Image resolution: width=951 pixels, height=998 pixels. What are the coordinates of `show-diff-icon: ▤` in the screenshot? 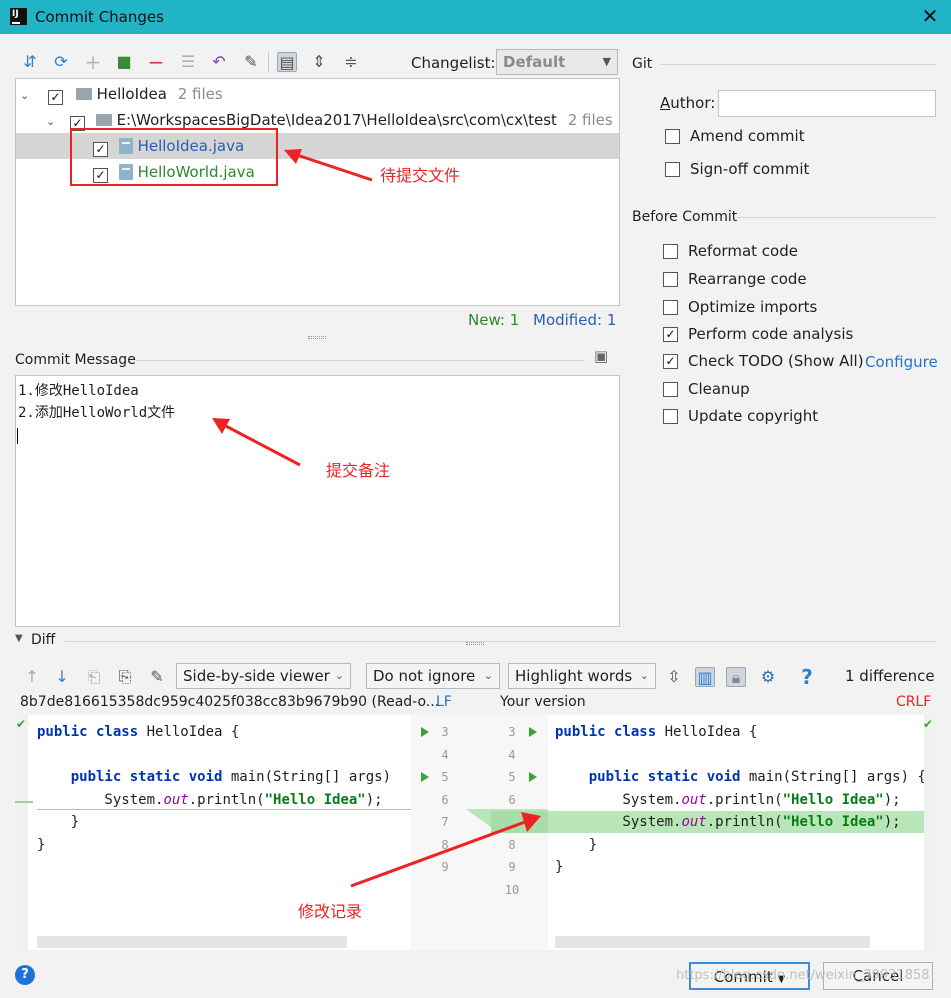 It's located at (287, 62).